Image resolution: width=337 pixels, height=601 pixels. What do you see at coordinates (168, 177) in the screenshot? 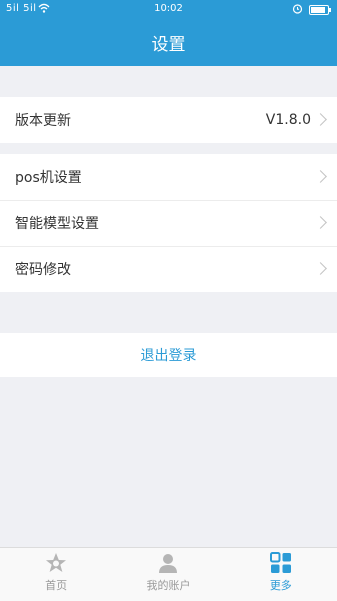
I see `pos-settings-item: pos机设置` at bounding box center [168, 177].